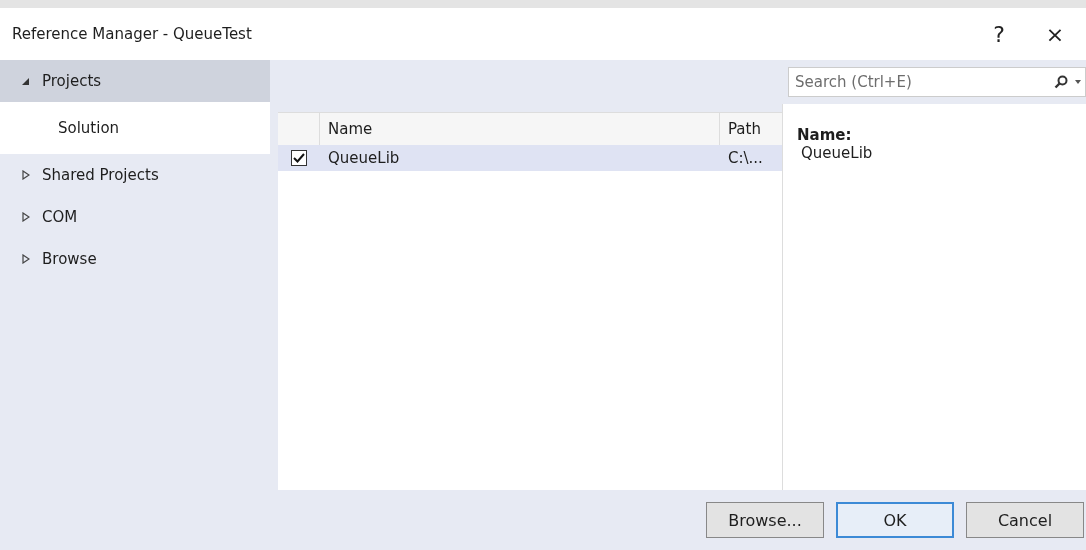 The image size is (1086, 550). I want to click on navigation-item-label: Browse, so click(69, 259).